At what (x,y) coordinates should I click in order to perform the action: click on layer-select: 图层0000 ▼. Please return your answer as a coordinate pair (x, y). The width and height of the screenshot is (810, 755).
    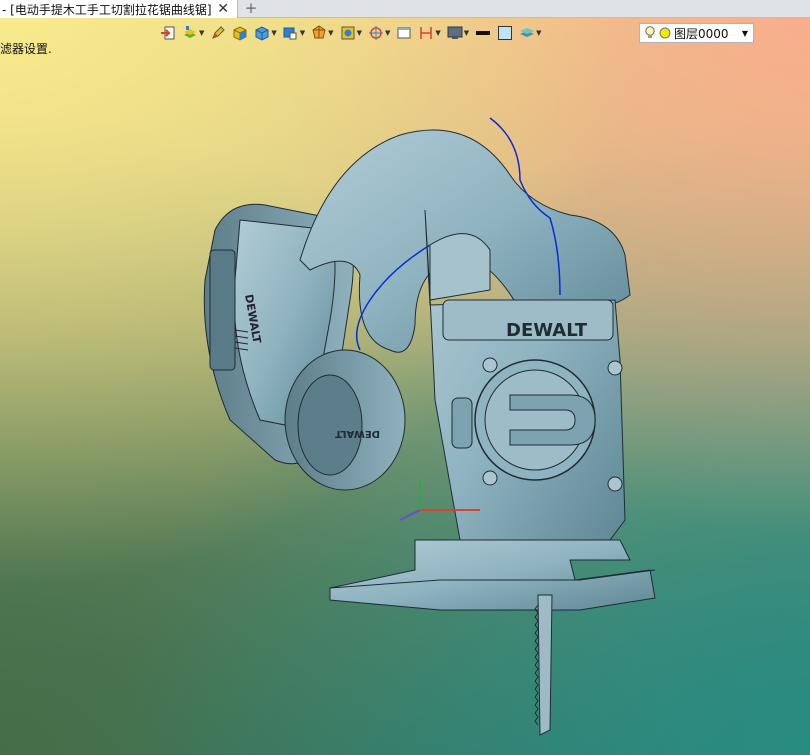
    Looking at the image, I should click on (696, 33).